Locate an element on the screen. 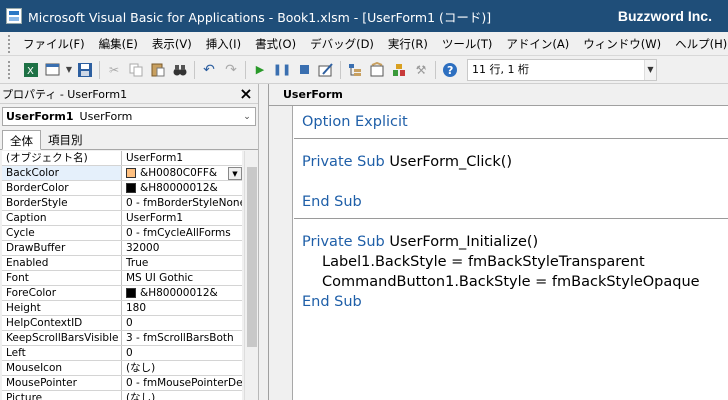 The image size is (728, 400). object-selector: UserForm1 UserForm ⌄ is located at coordinates (129, 116).